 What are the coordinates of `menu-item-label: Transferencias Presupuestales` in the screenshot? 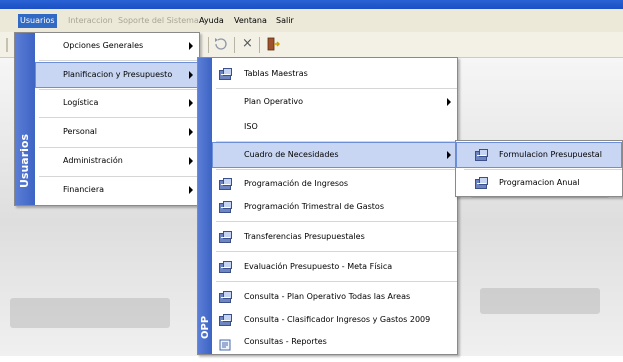 It's located at (304, 236).